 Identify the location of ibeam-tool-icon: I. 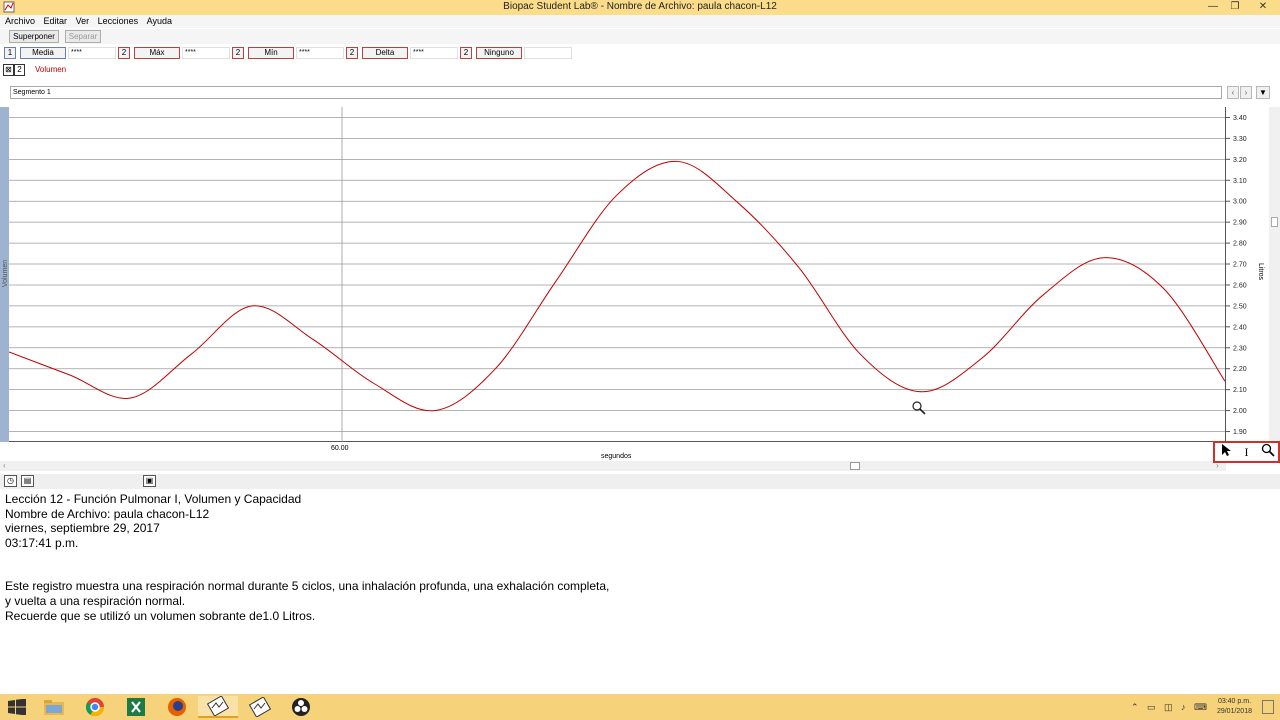
(1246, 452).